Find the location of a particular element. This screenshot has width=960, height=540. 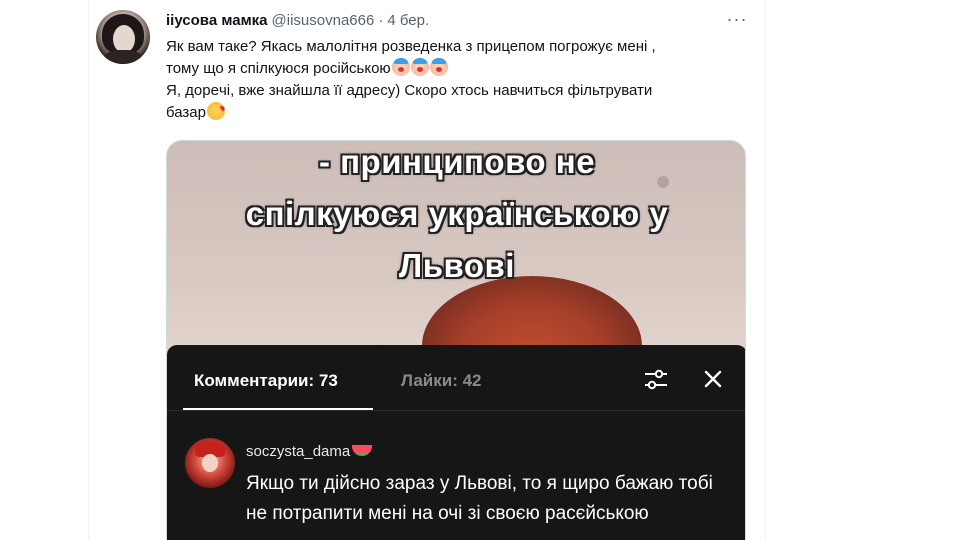

author-handle: @iisusovna666 is located at coordinates (323, 20).